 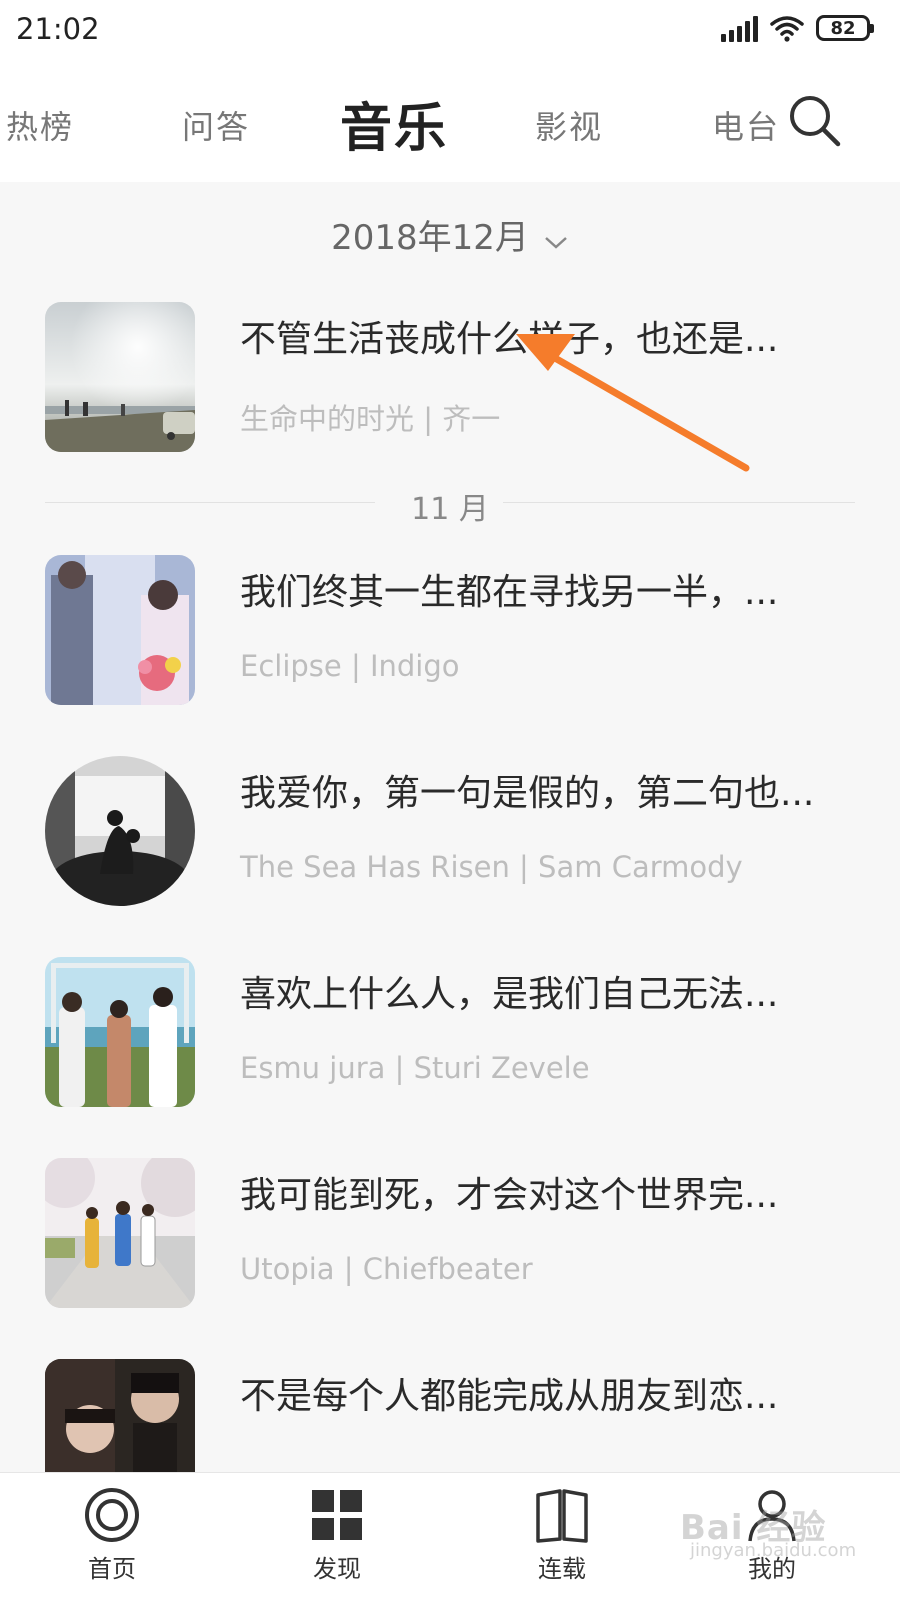 What do you see at coordinates (370, 419) in the screenshot?
I see `item-subtitle: 生命中的时光 | 齐一` at bounding box center [370, 419].